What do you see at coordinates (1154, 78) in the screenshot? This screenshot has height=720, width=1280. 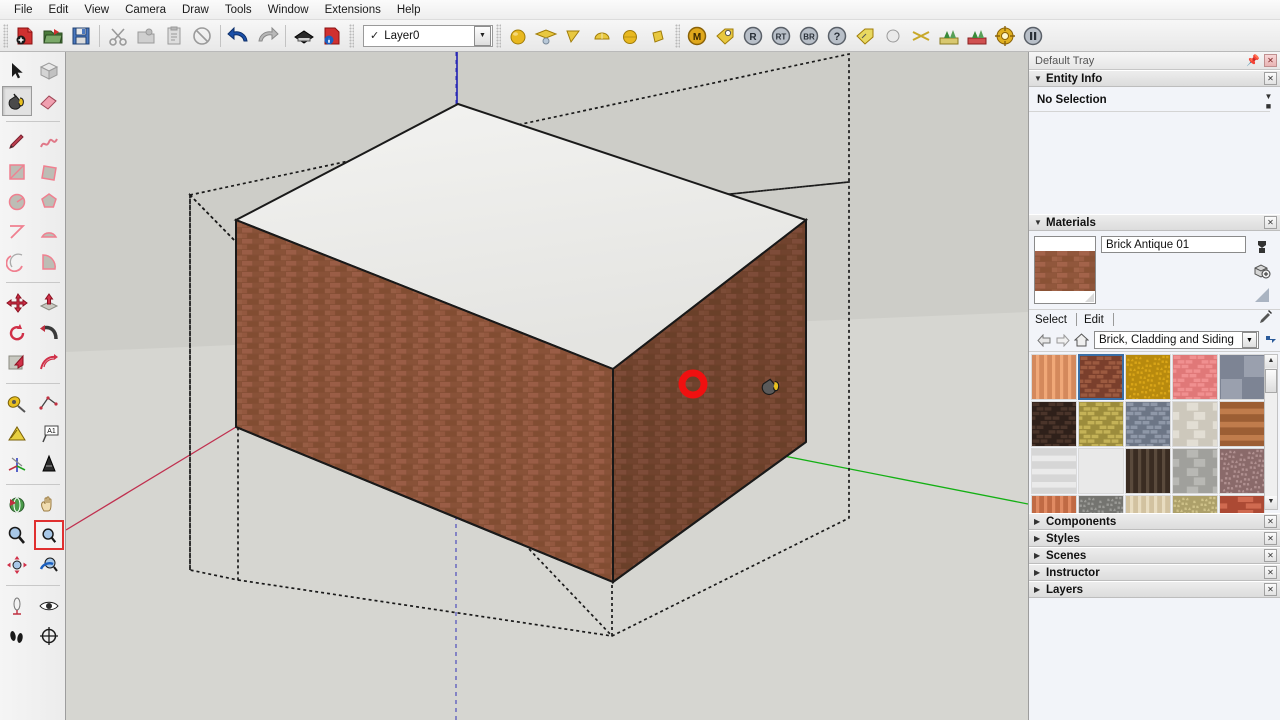 I see `panel-header-entity-info: ▼ Entity Info ✕` at bounding box center [1154, 78].